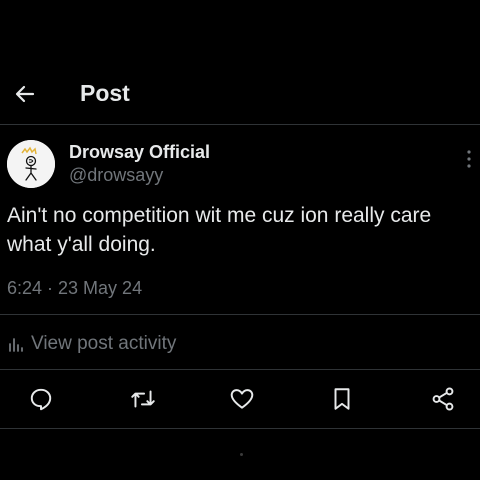  I want to click on author-handle: @drowsayy, so click(116, 175).